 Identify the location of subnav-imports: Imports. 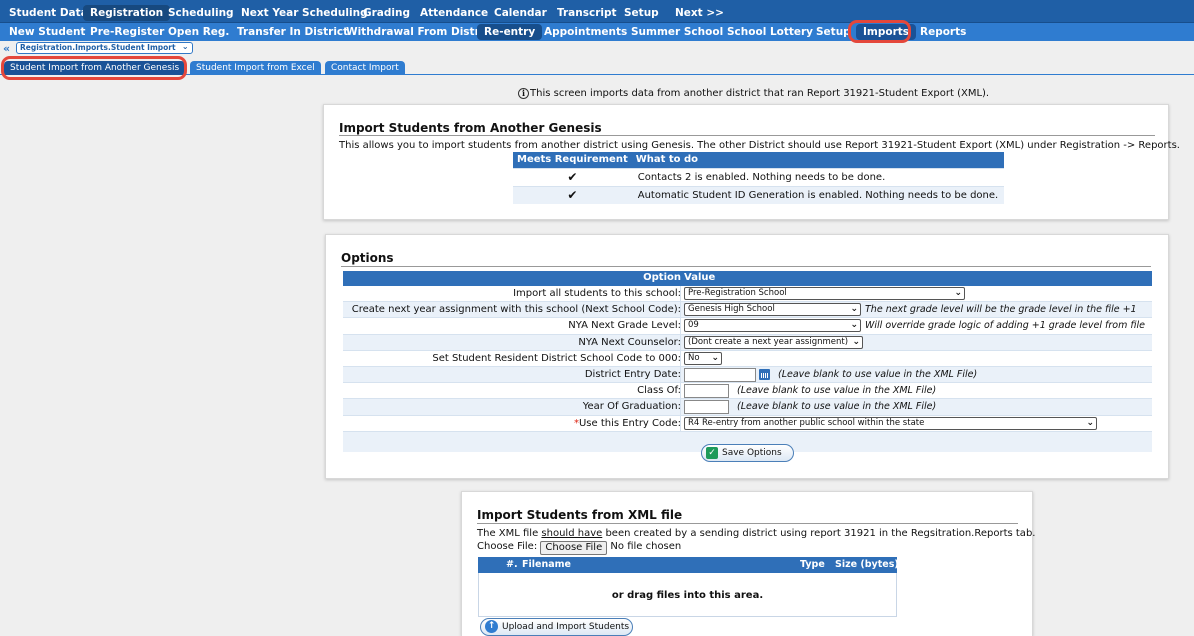
(886, 32).